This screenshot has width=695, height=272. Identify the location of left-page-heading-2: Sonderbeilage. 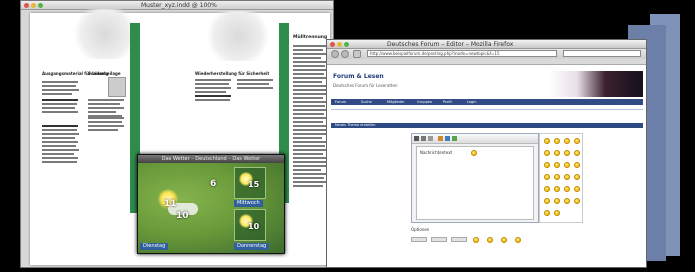
(104, 73).